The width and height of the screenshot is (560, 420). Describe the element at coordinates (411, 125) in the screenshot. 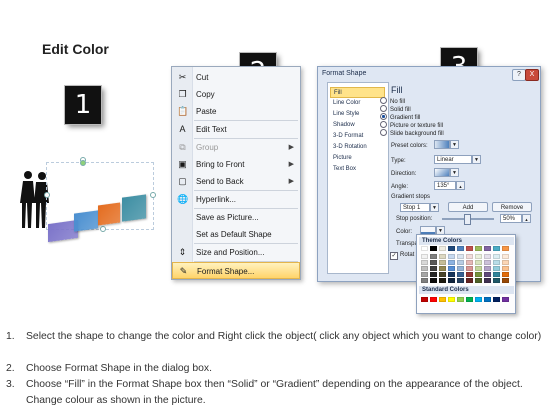

I see `fill-option-picture-or-texture-fill: Picture or texture fill` at that location.